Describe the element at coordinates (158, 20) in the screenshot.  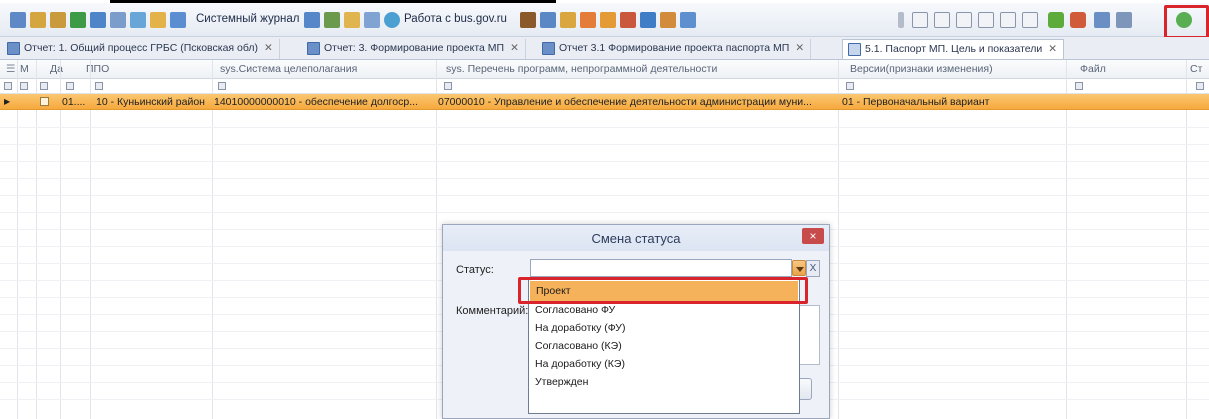
I see `folder-icon` at that location.